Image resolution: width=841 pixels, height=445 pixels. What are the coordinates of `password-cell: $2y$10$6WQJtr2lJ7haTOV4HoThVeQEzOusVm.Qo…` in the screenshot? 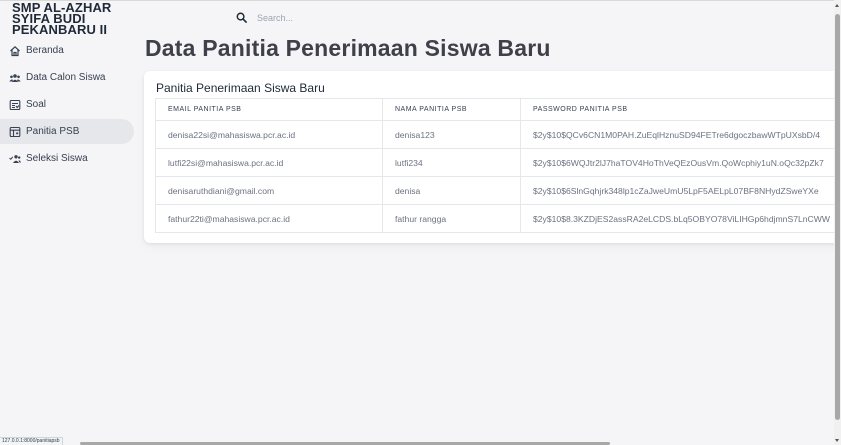 It's located at (680, 162).